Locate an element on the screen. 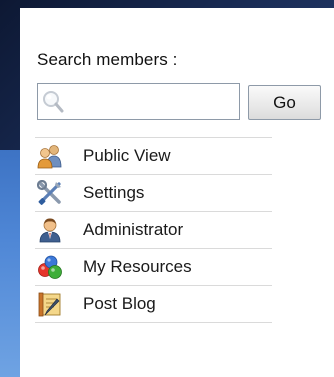  search-members-label: Search members : is located at coordinates (107, 59).